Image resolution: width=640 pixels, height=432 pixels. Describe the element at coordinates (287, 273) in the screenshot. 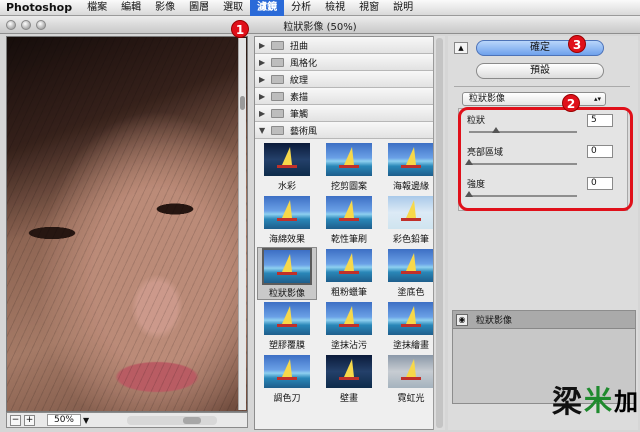

I see `filter-thumbnail: 粒狀影像` at that location.